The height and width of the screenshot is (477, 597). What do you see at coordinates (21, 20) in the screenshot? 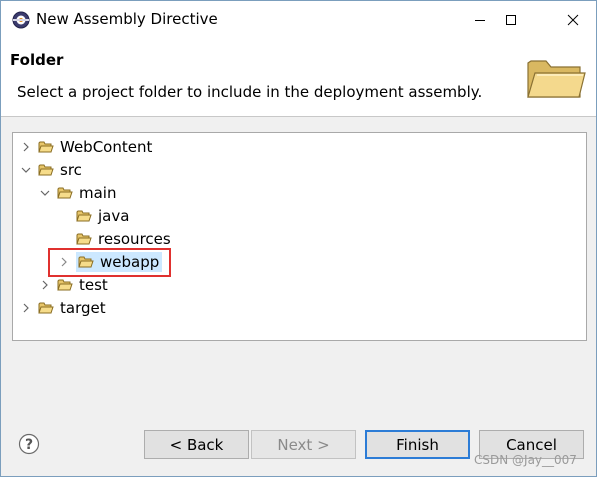
I see `eclipse-app-icon` at bounding box center [21, 20].